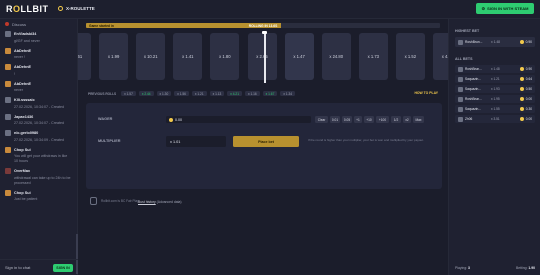 The width and height of the screenshot is (540, 275). Describe the element at coordinates (147, 202) in the screenshot. I see `bust-history-link: Bust history` at that location.